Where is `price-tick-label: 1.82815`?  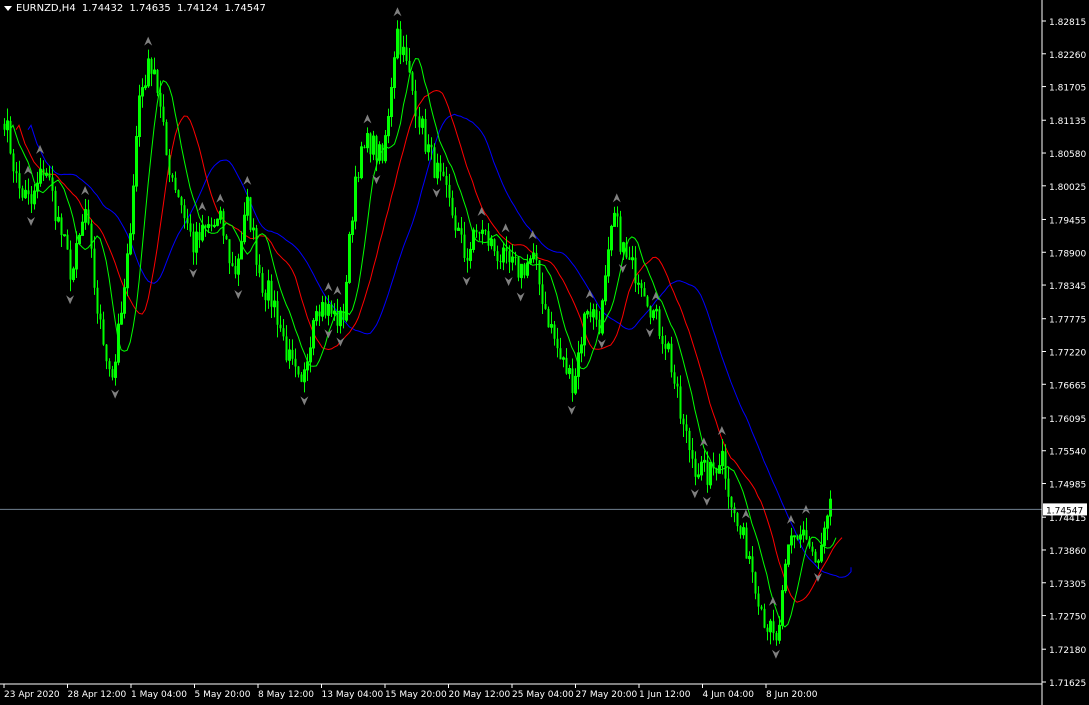
price-tick-label: 1.82815 is located at coordinates (1067, 23).